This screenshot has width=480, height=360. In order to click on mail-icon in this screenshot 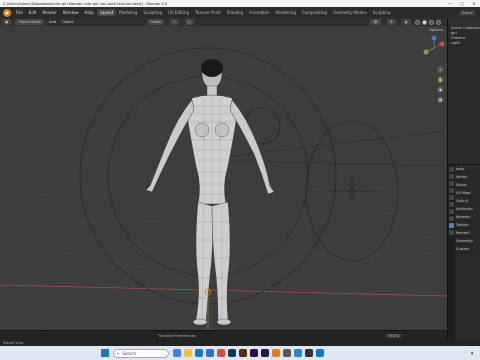, I will do `click(320, 353)`.